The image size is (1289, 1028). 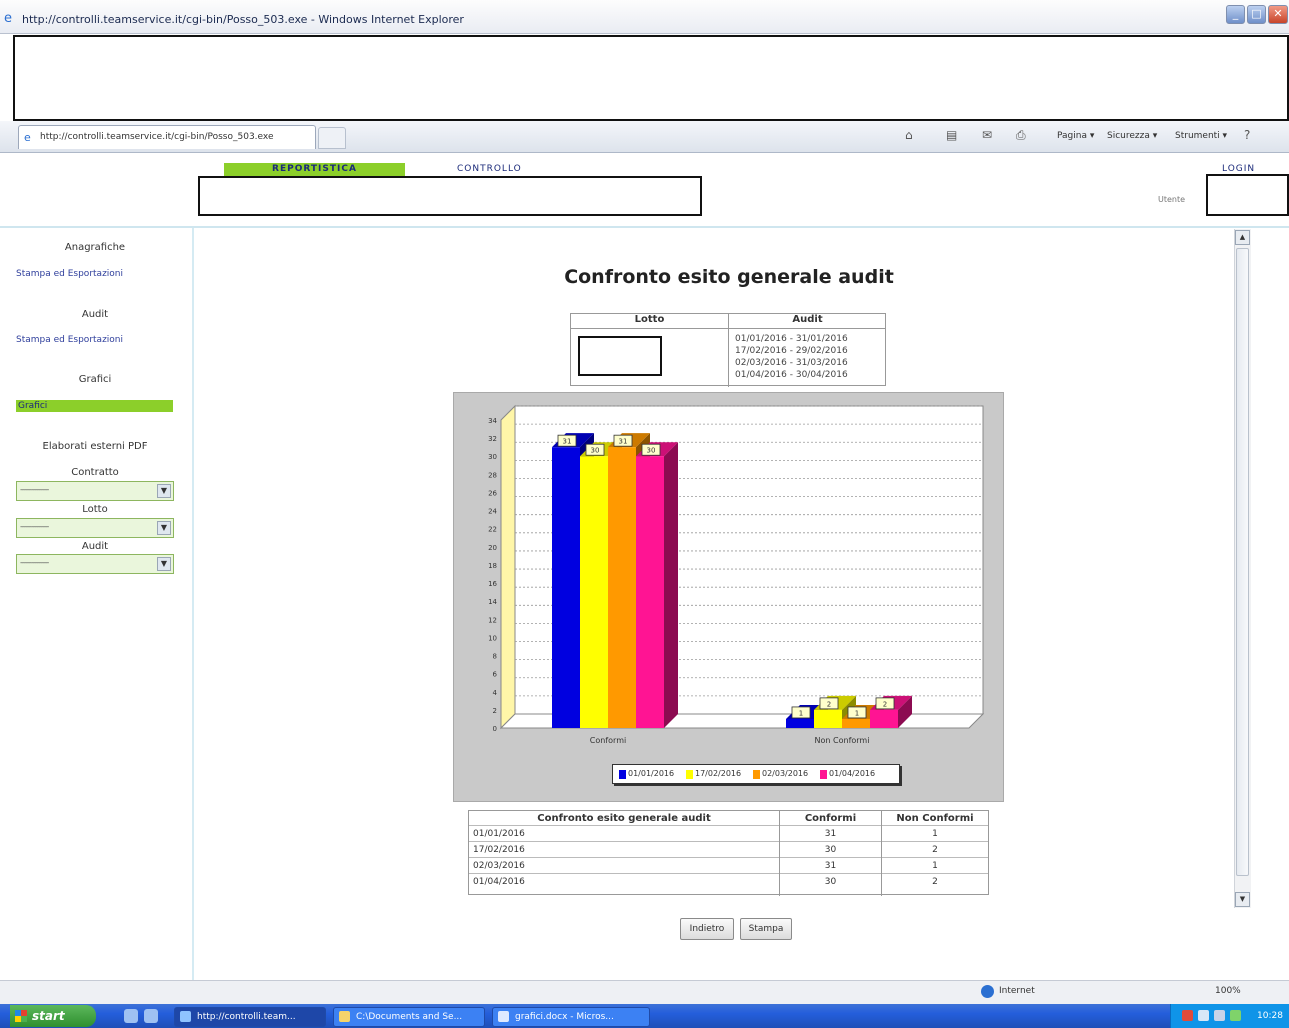 I want to click on lotto-label: Lotto, so click(x=95, y=509).